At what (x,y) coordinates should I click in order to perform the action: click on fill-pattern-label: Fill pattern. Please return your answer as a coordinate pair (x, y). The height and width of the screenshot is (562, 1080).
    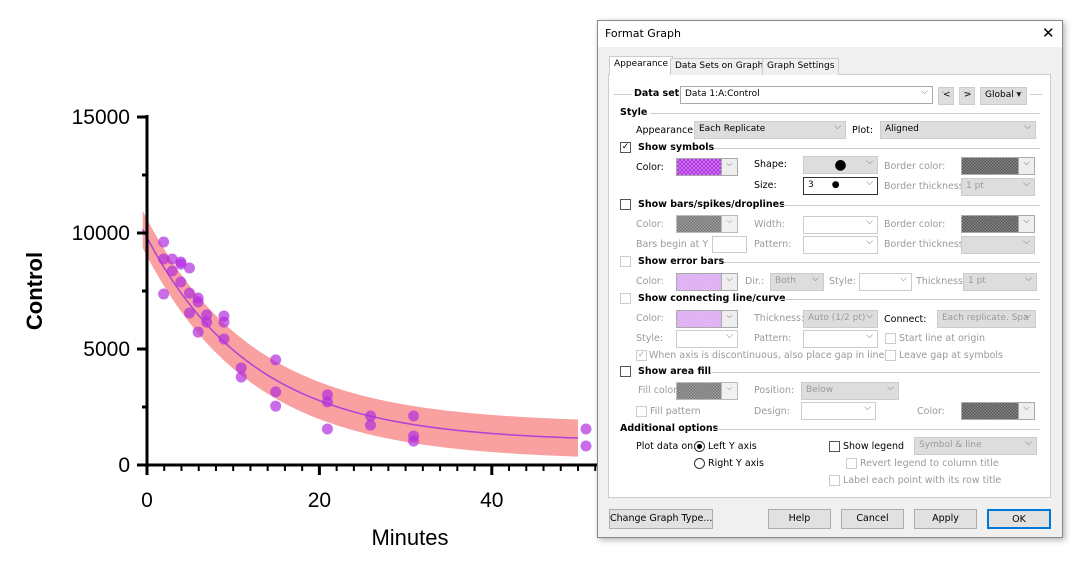
    Looking at the image, I should click on (675, 411).